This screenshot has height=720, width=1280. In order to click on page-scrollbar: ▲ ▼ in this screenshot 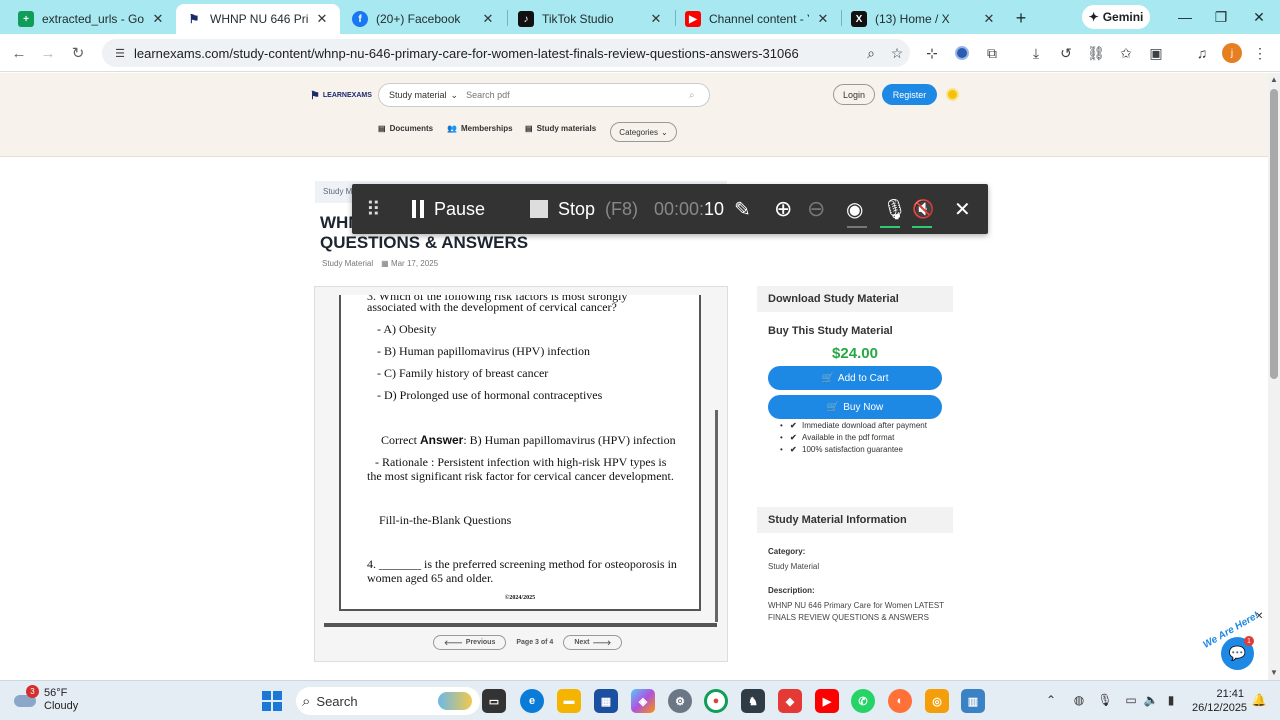, I will do `click(1274, 376)`.